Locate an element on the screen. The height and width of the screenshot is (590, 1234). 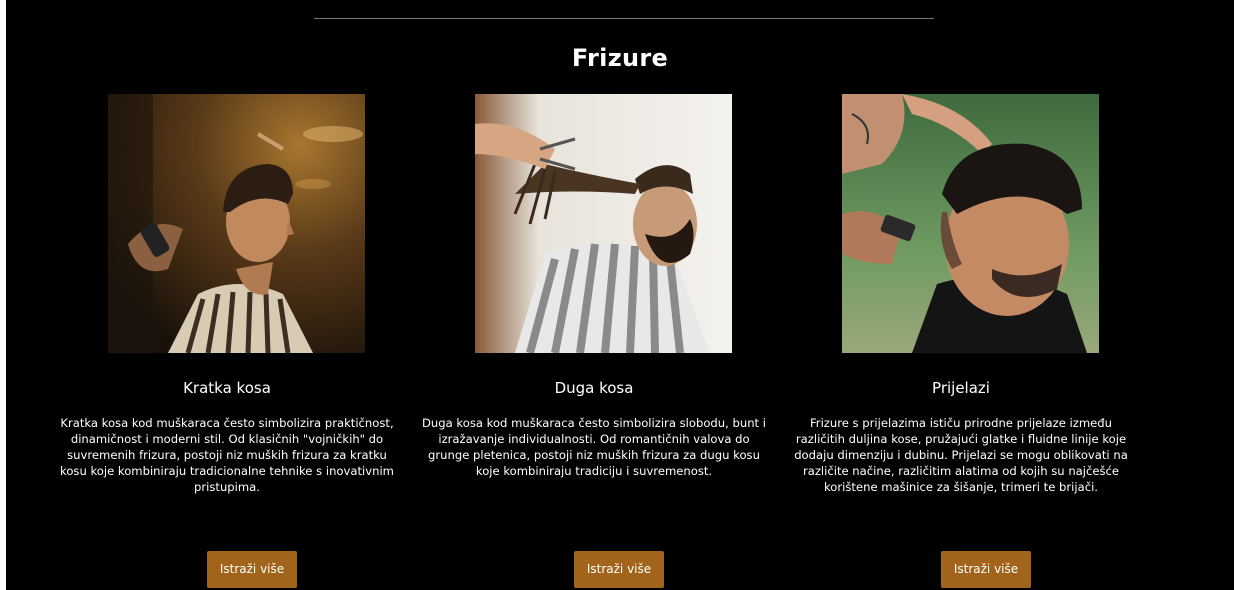
long-hair-photo is located at coordinates (603, 223).